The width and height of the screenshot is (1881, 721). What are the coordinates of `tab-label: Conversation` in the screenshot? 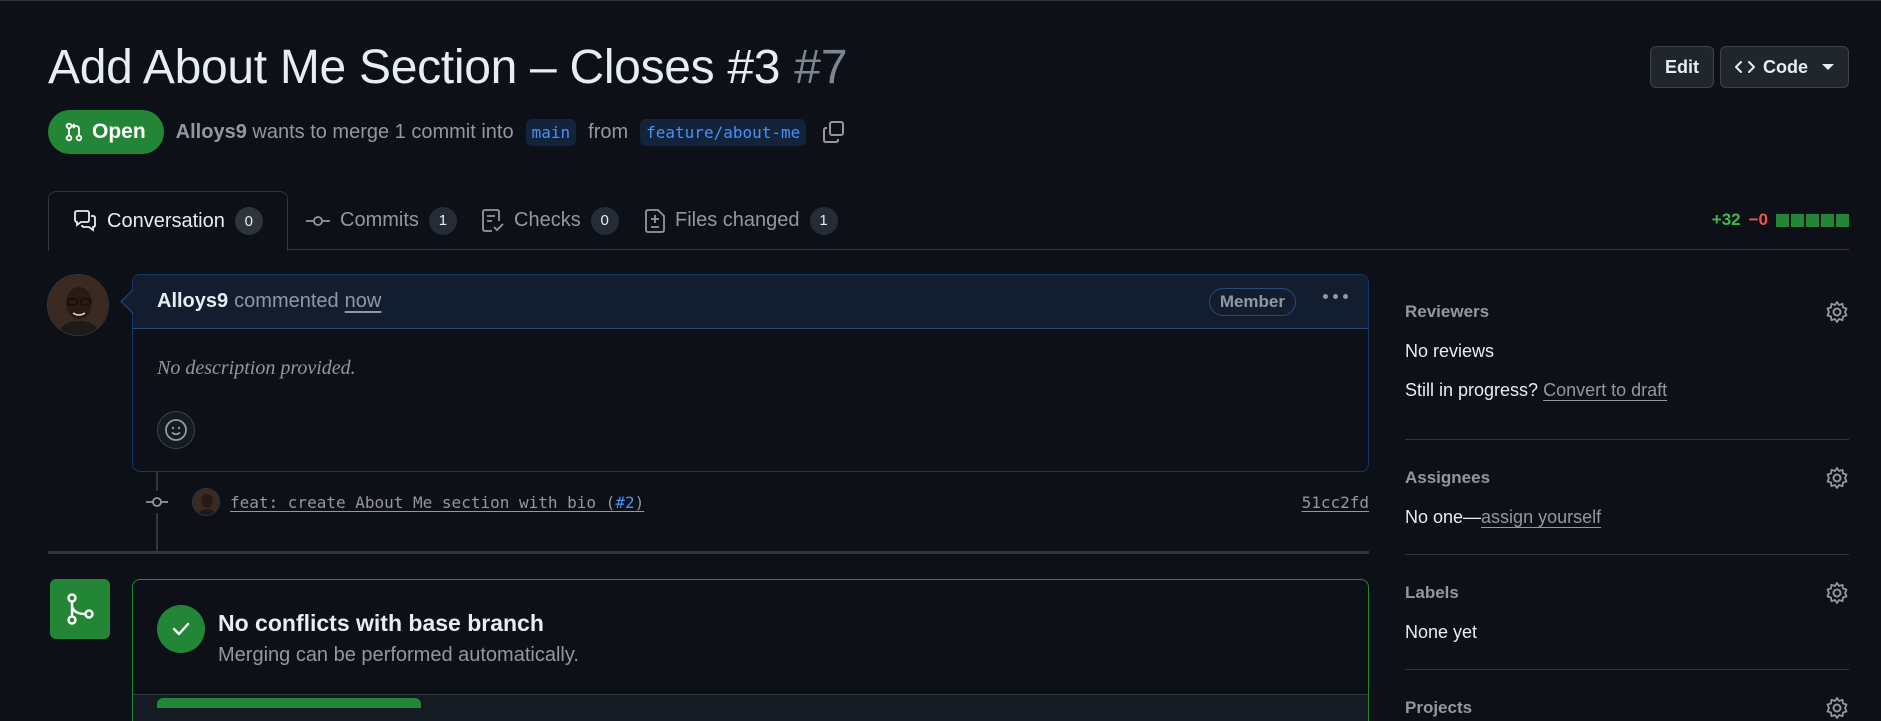 It's located at (166, 220).